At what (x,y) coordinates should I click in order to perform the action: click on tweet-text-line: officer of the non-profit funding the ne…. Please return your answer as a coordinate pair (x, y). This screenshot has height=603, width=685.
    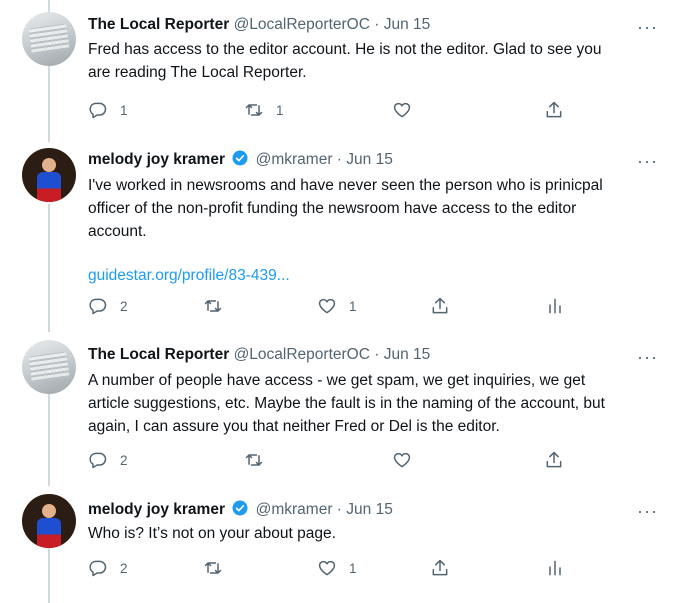
    Looking at the image, I should click on (332, 208).